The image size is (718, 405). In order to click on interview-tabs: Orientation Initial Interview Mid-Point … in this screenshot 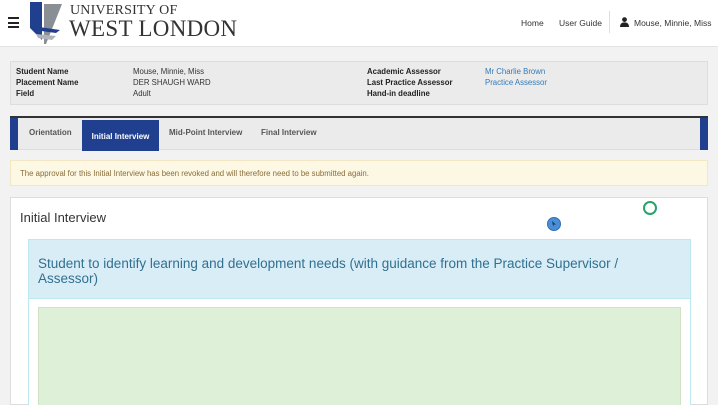, I will do `click(359, 133)`.